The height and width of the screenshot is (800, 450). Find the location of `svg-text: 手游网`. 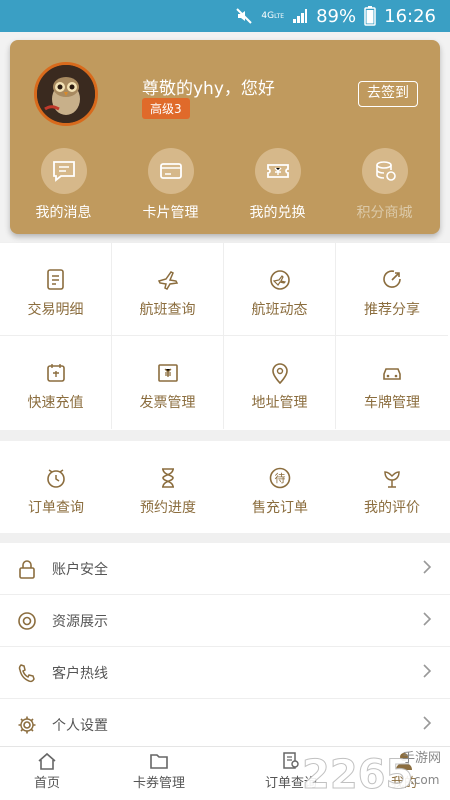

svg-text: 手游网 is located at coordinates (421, 758).